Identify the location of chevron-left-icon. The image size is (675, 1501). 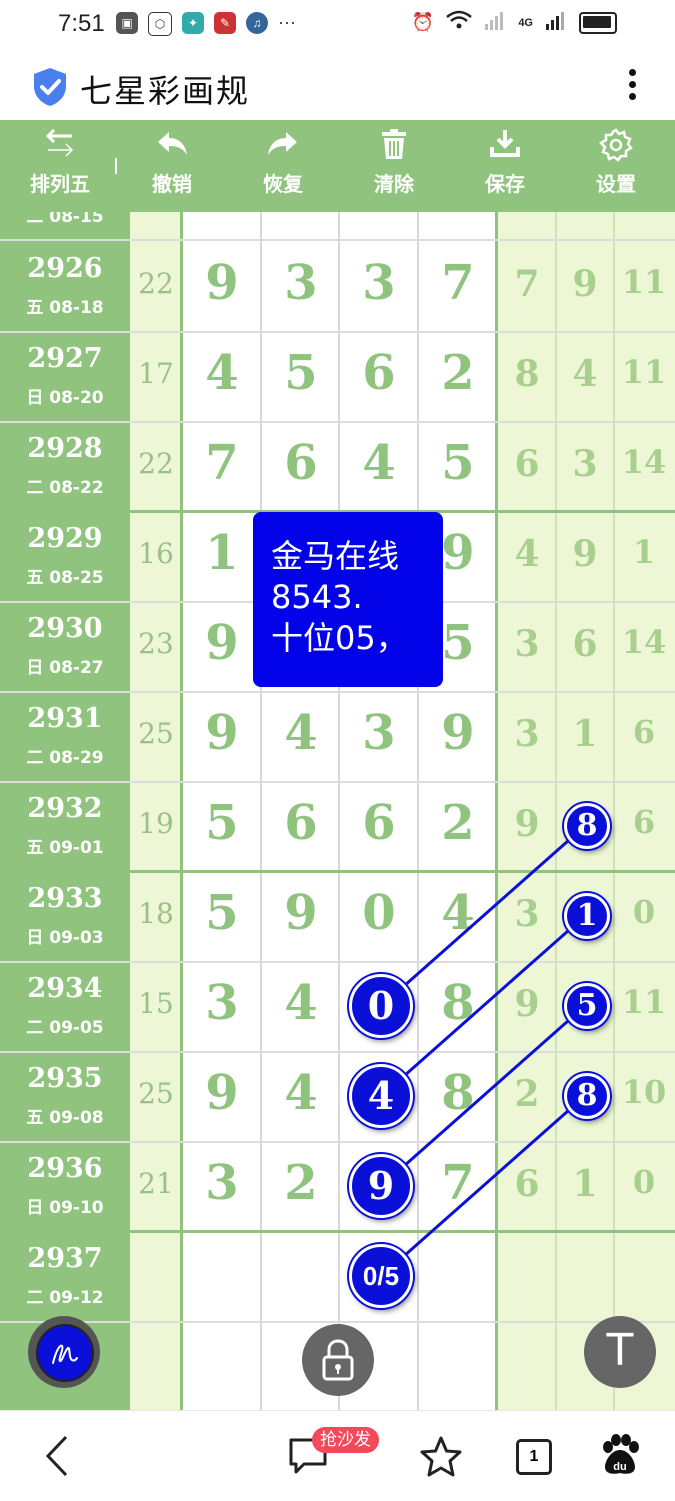
(56, 1456).